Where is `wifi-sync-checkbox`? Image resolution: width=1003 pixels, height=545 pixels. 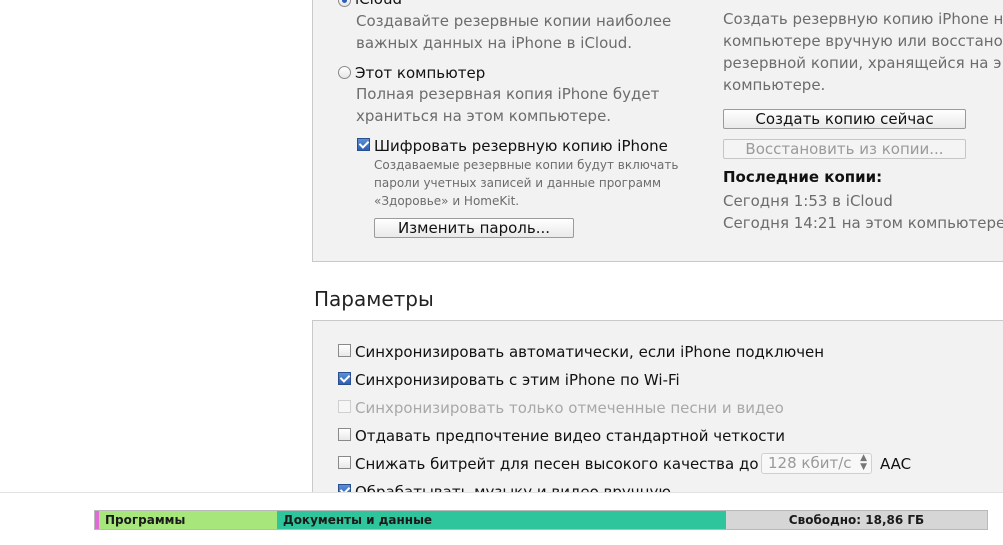 wifi-sync-checkbox is located at coordinates (344, 378).